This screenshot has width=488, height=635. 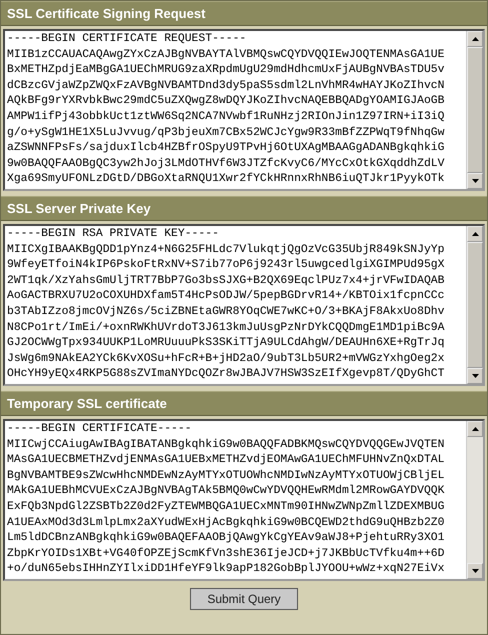 I want to click on section-header: SSL Certificate Signing Request, so click(x=244, y=13).